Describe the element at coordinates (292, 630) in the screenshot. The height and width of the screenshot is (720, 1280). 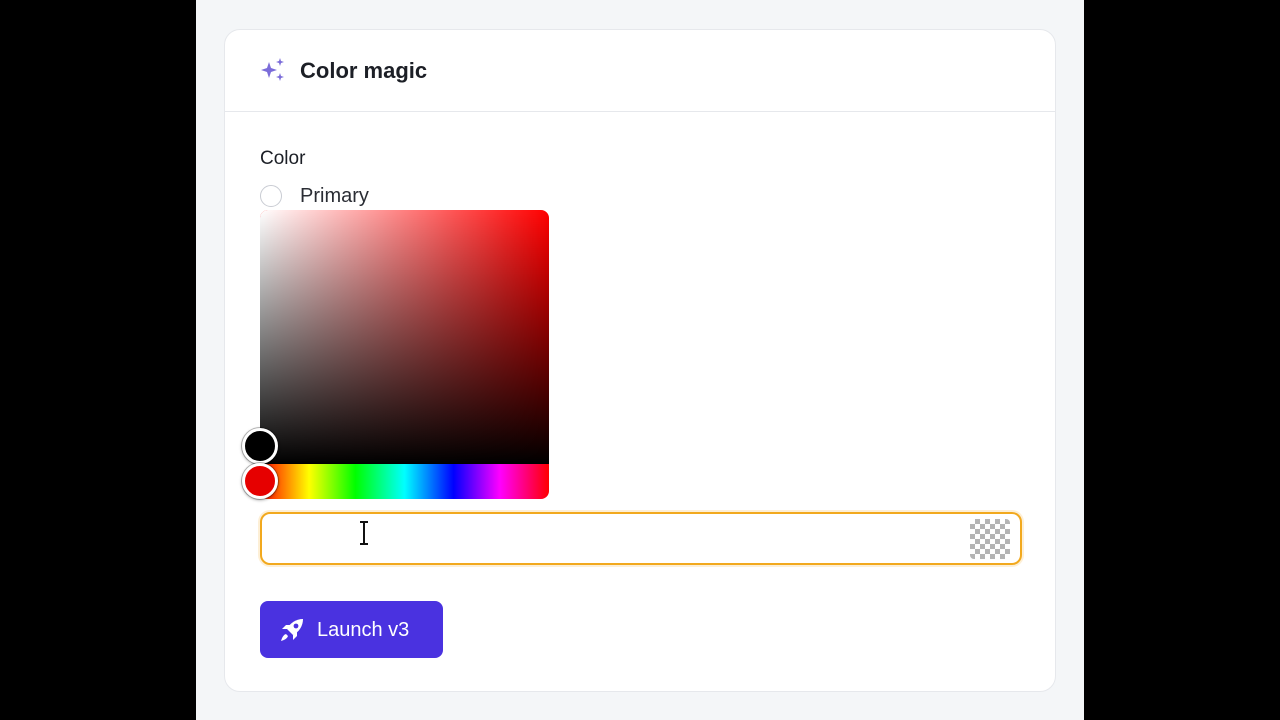
I see `rocket-icon` at that location.